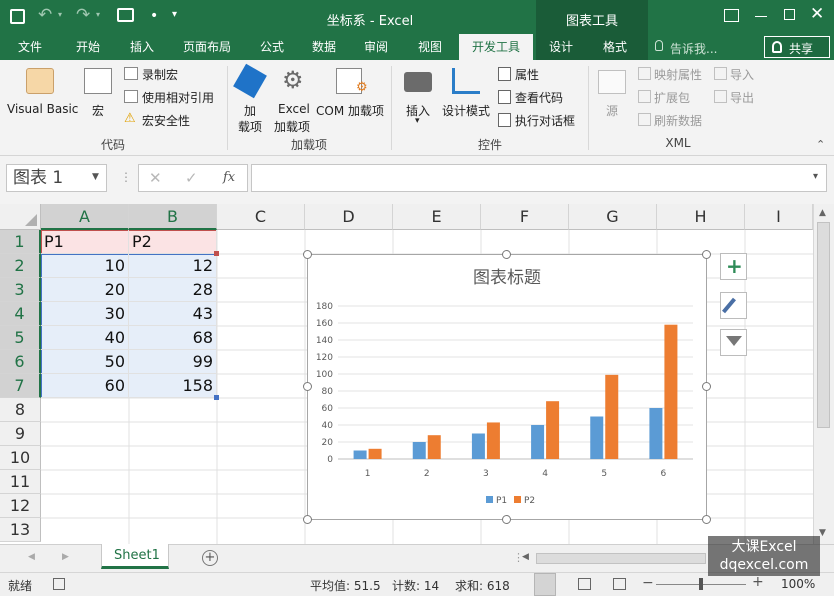  I want to click on redo-icon: ↷, so click(83, 15).